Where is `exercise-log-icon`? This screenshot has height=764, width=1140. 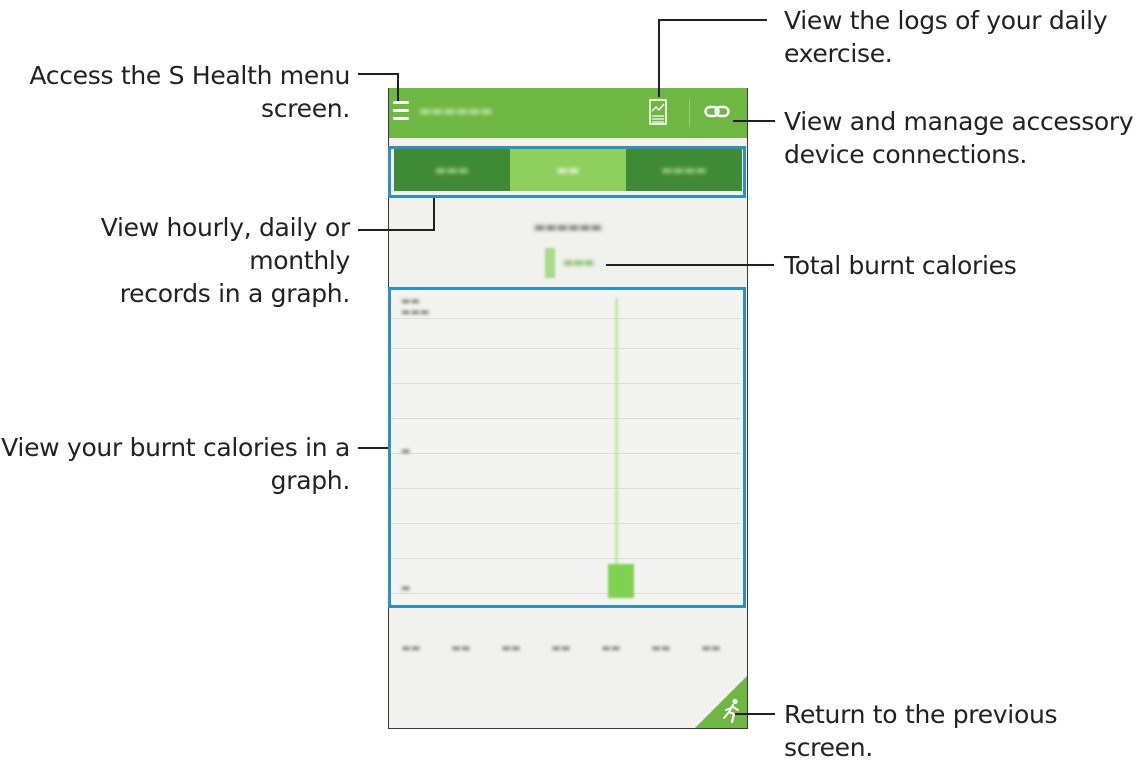
exercise-log-icon is located at coordinates (658, 112).